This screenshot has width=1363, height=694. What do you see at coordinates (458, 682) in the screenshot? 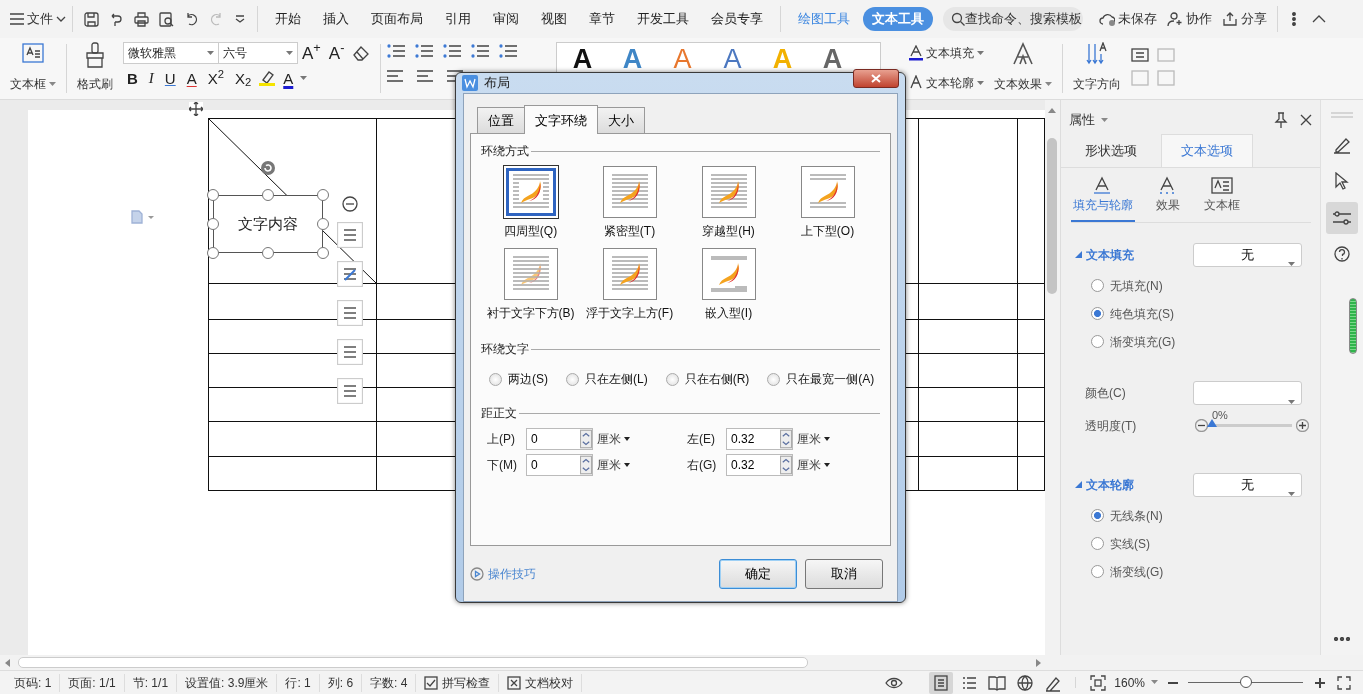
I see `status-tool-button: 拼写检查` at bounding box center [458, 682].